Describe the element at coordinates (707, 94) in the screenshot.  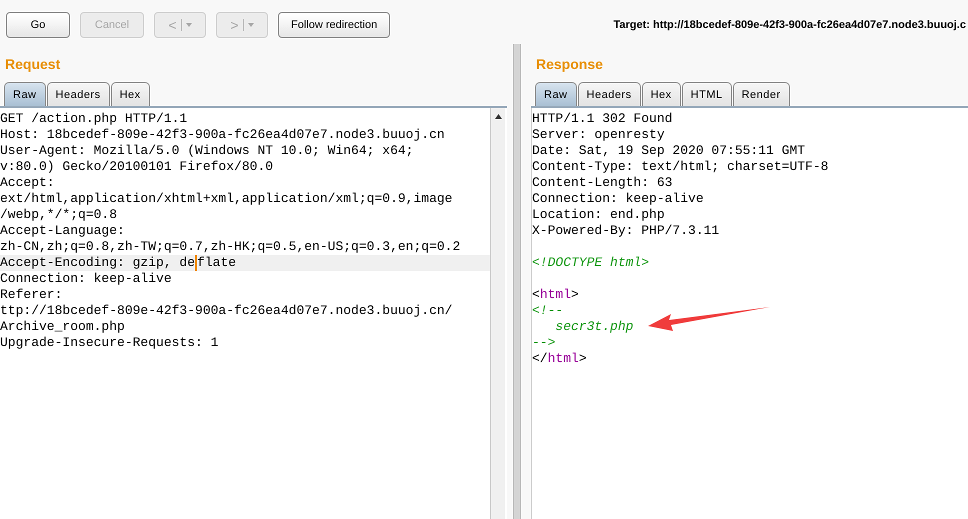
I see `view-tab: HTML` at that location.